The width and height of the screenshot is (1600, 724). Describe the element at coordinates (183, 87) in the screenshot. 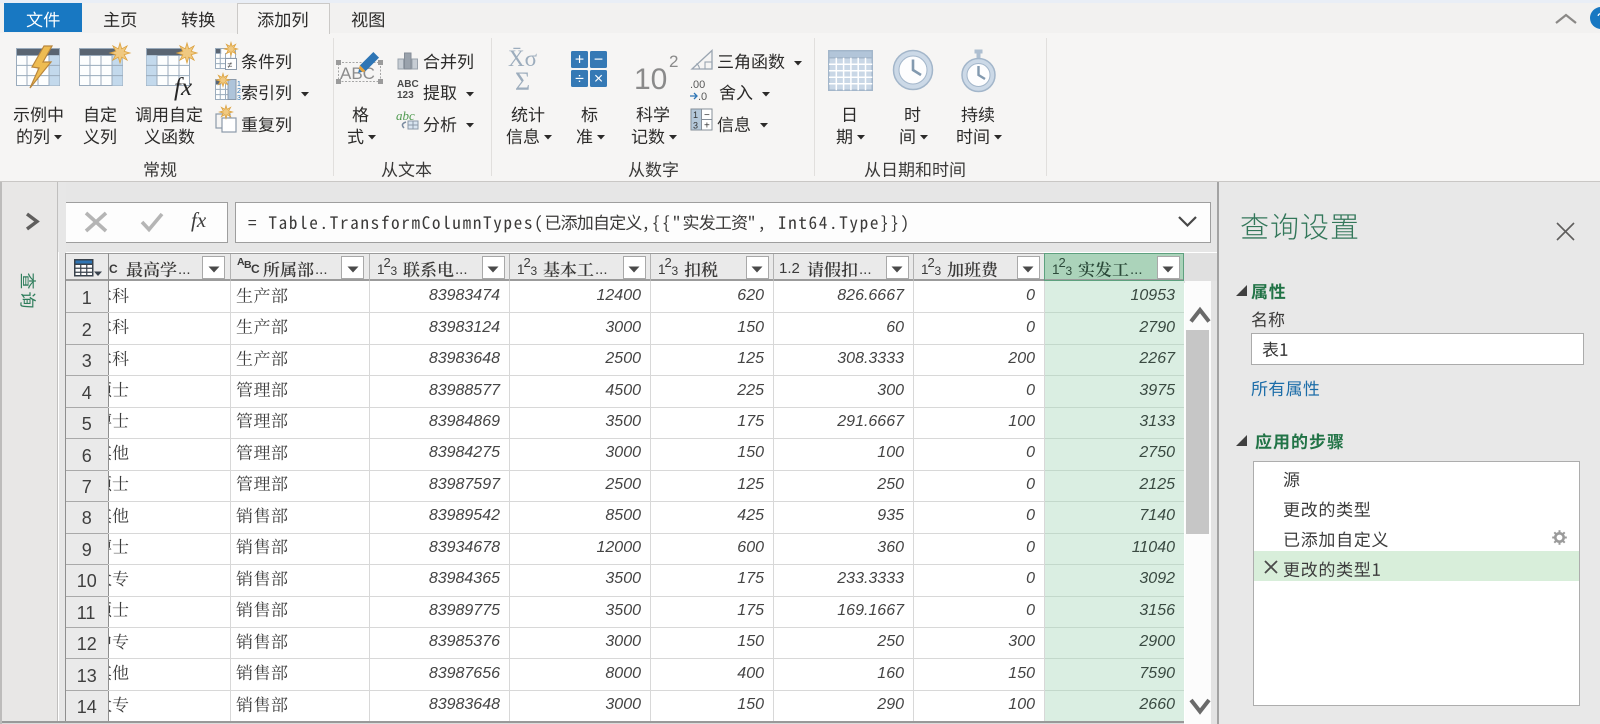

I see `svg-text: fx` at that location.